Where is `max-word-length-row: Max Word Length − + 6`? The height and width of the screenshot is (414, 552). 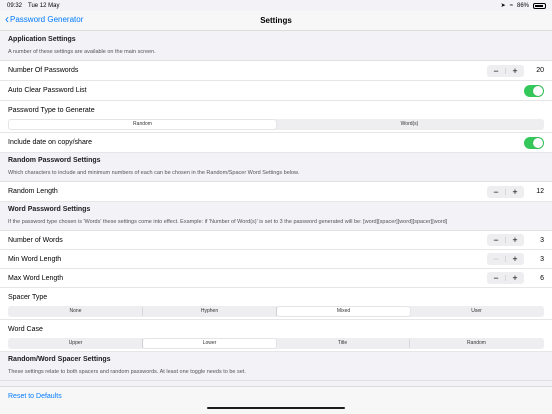 max-word-length-row: Max Word Length − + 6 is located at coordinates (276, 278).